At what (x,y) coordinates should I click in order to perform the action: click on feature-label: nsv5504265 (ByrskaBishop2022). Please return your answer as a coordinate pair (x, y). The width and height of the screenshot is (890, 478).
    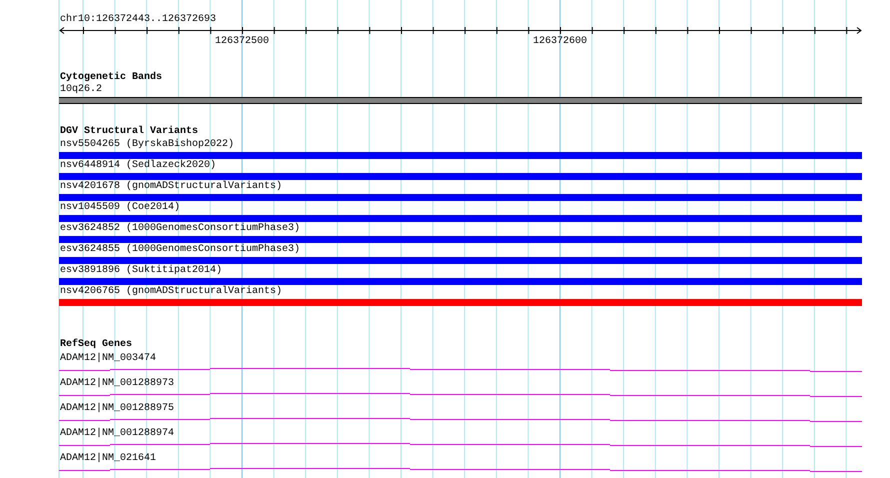
    Looking at the image, I should click on (147, 145).